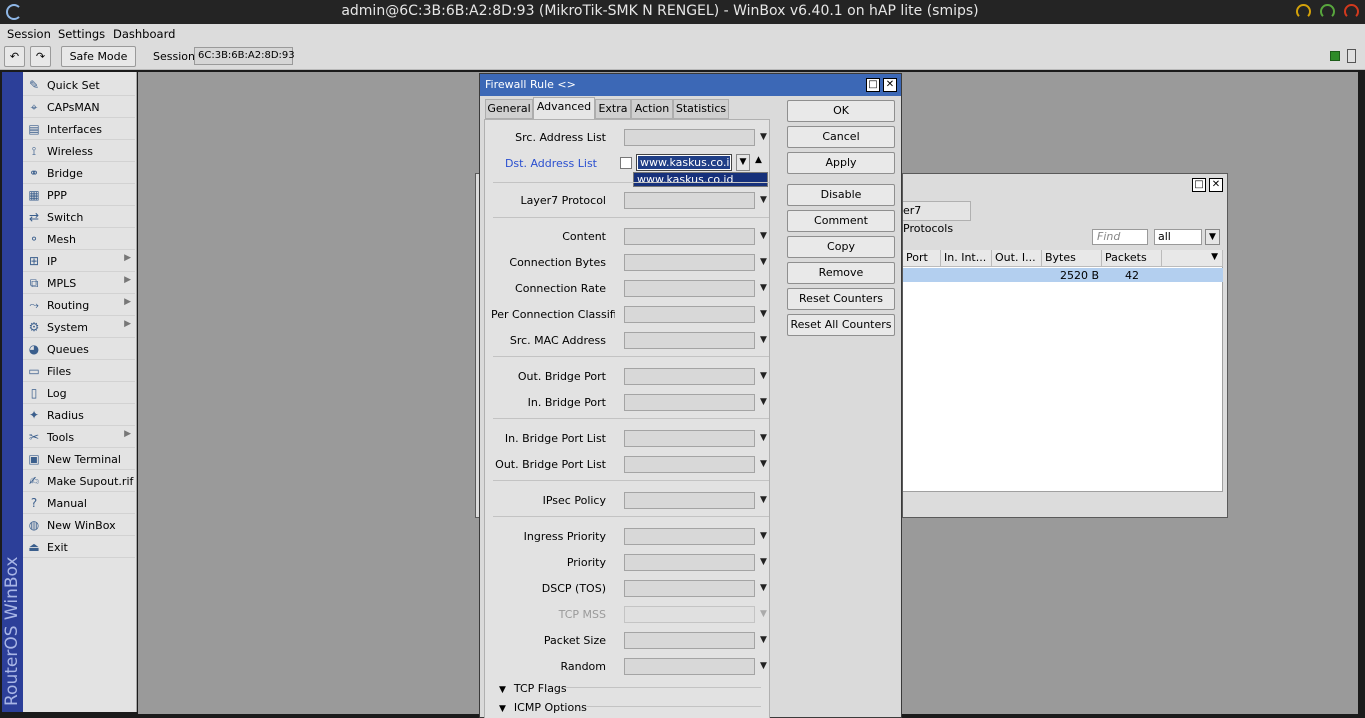 Image resolution: width=1365 pixels, height=718 pixels. Describe the element at coordinates (689, 536) in the screenshot. I see `ingress-priority-input` at that location.